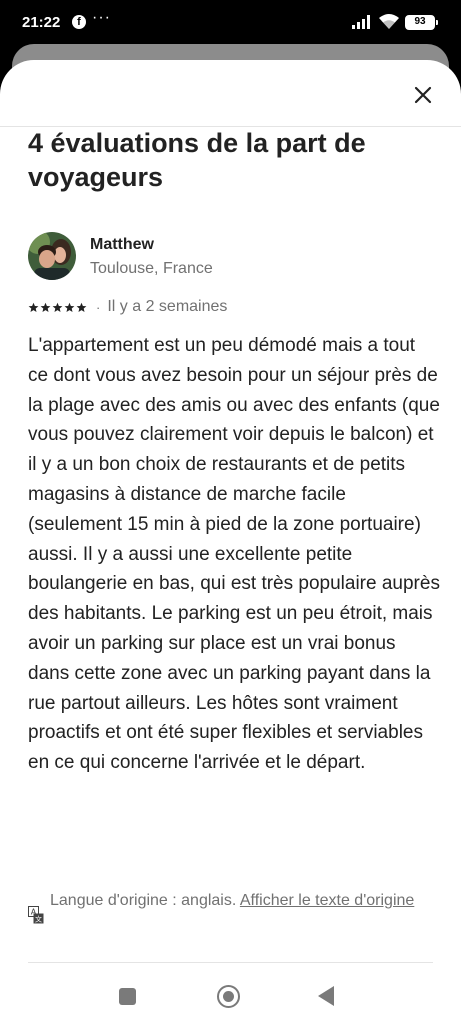  I want to click on star-rating, so click(57, 307).